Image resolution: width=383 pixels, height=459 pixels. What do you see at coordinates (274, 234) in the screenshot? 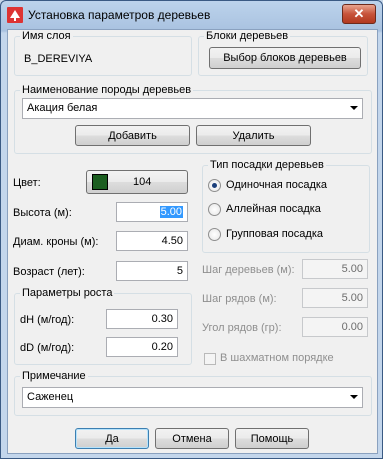
I see `radio-group-label: Групповая посадка` at bounding box center [274, 234].